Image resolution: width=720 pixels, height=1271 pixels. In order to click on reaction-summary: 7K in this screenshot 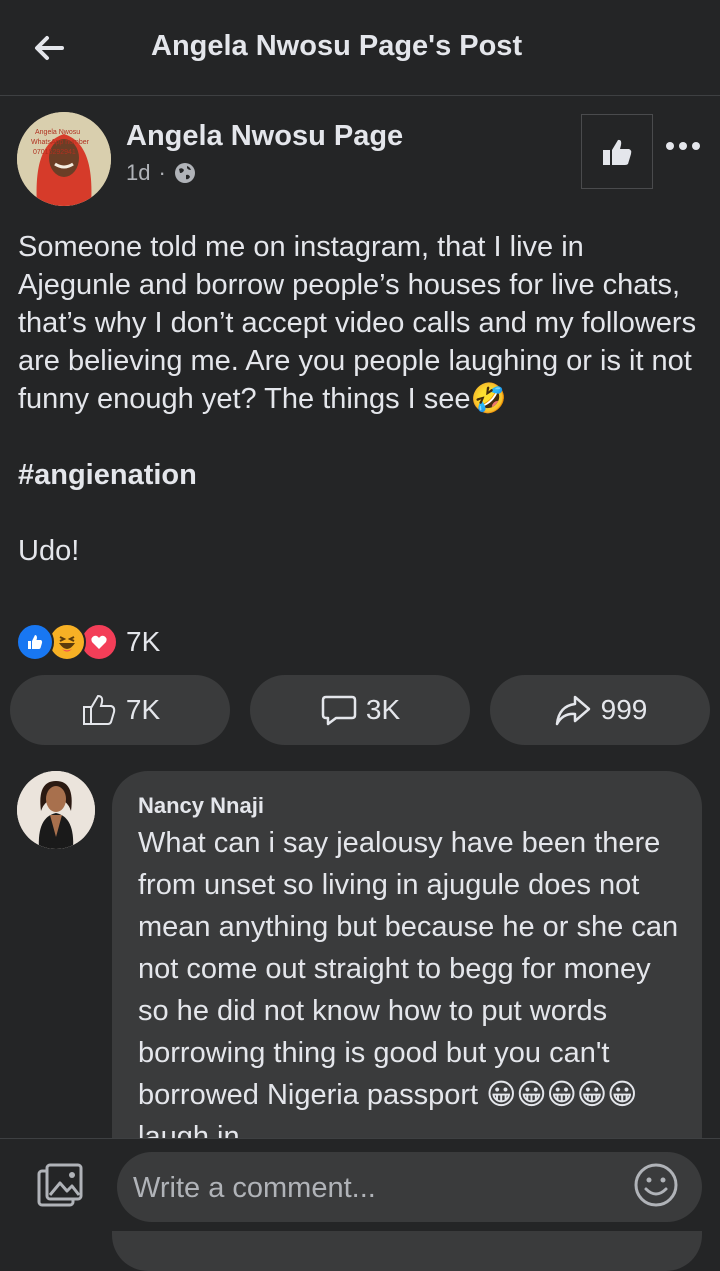, I will do `click(88, 642)`.